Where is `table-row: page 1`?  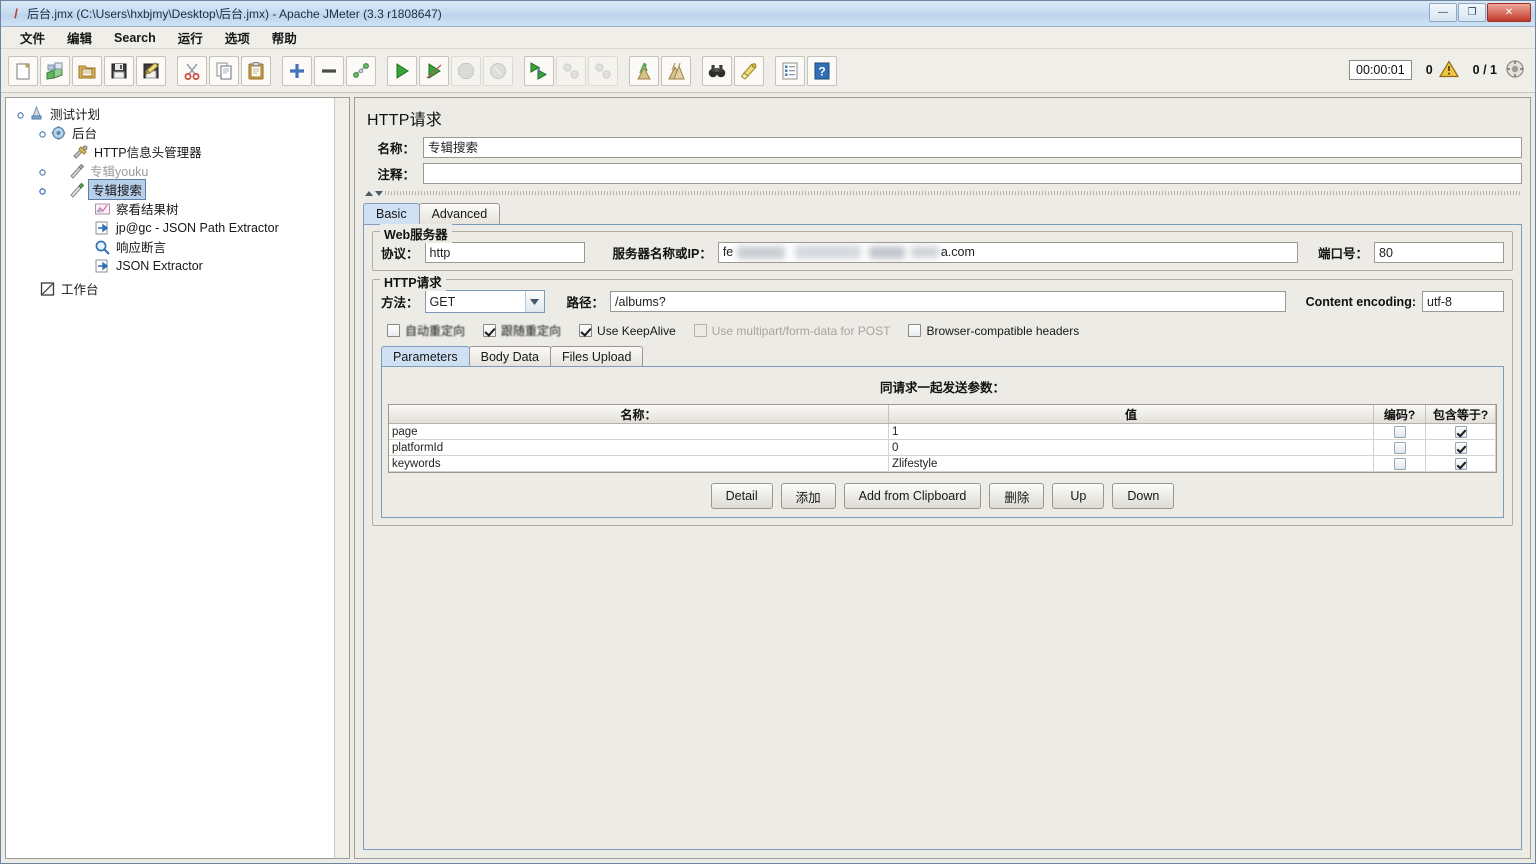 table-row: page 1 is located at coordinates (942, 432).